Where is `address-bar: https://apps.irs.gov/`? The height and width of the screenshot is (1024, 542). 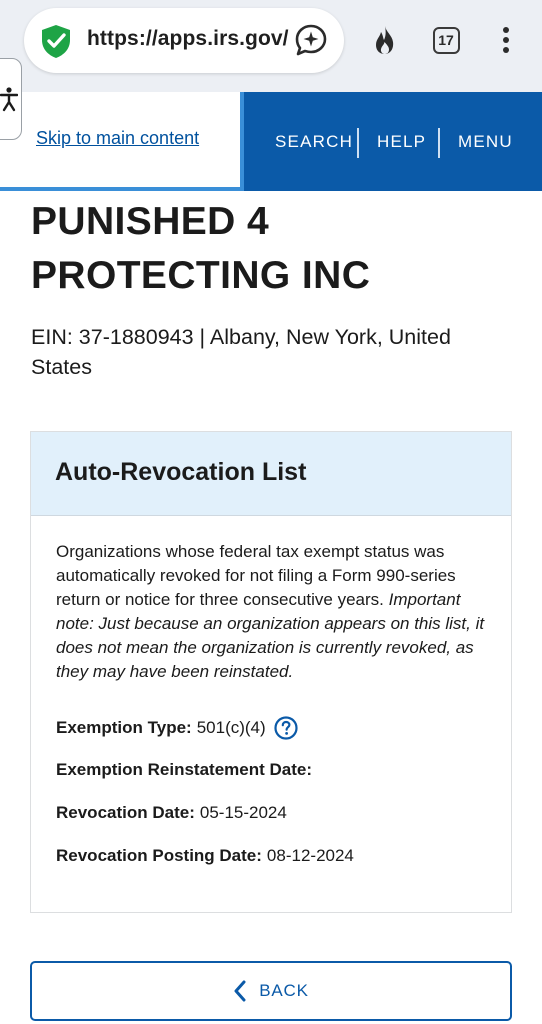 address-bar: https://apps.irs.gov/ is located at coordinates (184, 40).